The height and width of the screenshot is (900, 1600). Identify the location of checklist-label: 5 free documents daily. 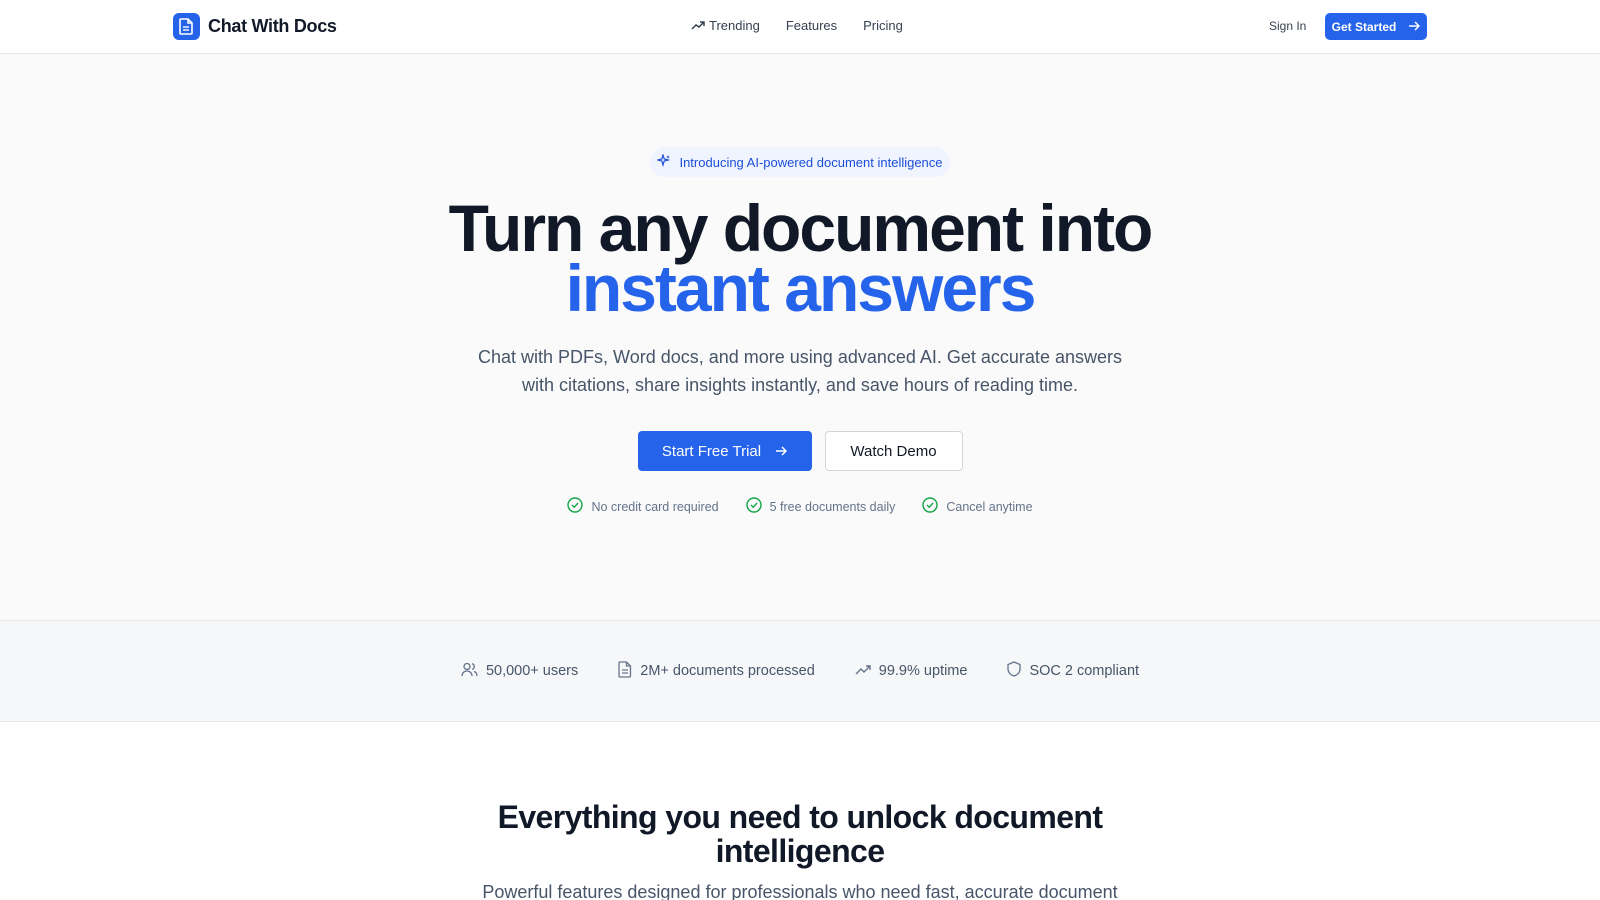
(832, 506).